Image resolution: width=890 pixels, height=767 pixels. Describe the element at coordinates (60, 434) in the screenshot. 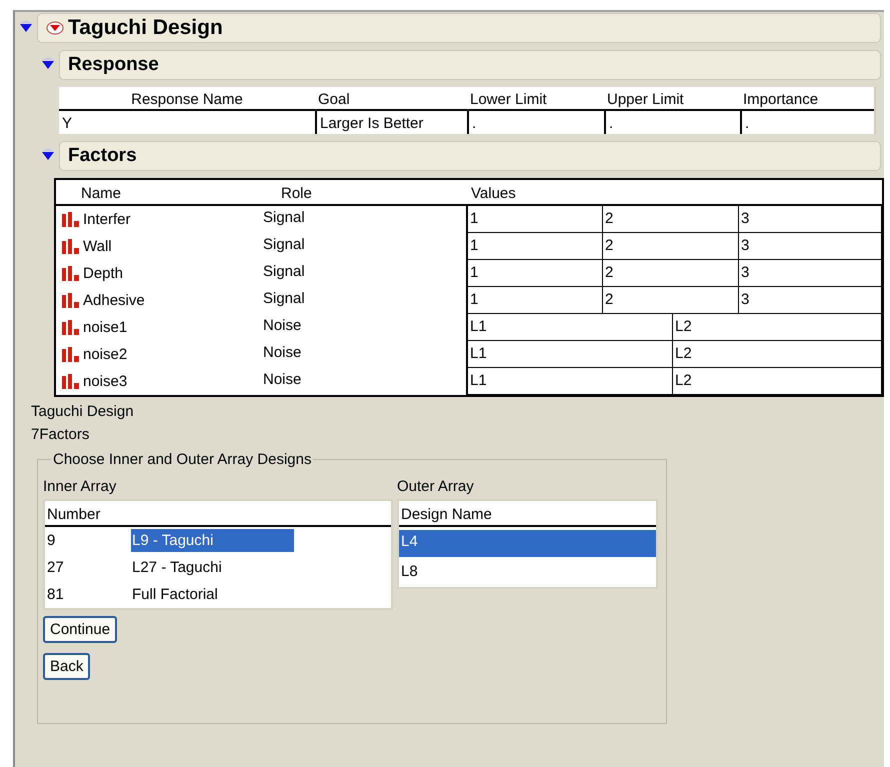

I see `factor-count: 7Factors` at that location.